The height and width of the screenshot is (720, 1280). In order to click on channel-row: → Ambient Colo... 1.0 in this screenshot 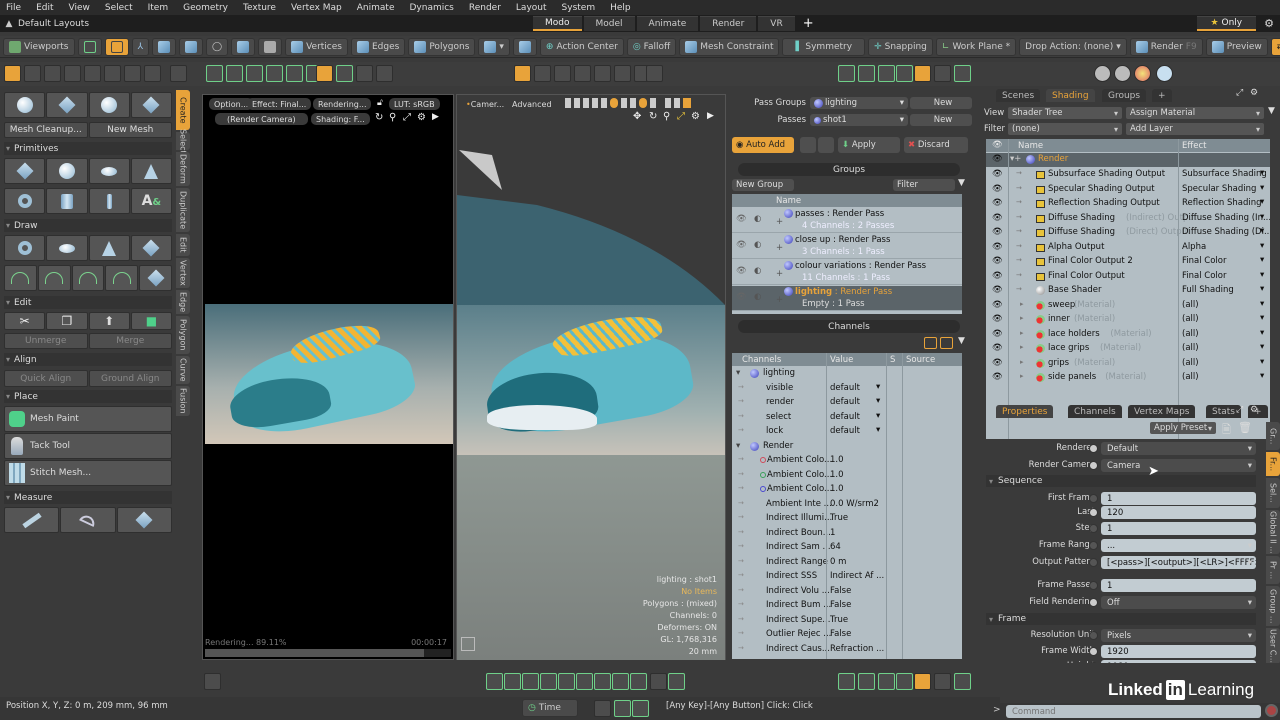, I will do `click(847, 490)`.